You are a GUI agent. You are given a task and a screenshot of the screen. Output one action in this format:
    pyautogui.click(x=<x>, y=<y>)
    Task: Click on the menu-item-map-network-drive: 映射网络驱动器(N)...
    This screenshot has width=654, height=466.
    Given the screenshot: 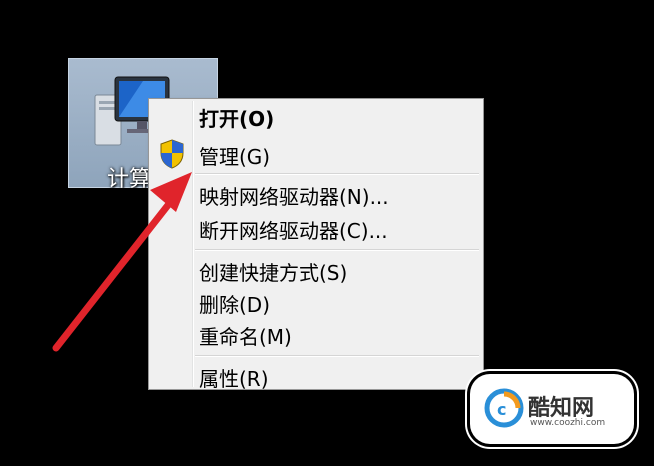 What is the action you would take?
    pyautogui.click(x=294, y=195)
    